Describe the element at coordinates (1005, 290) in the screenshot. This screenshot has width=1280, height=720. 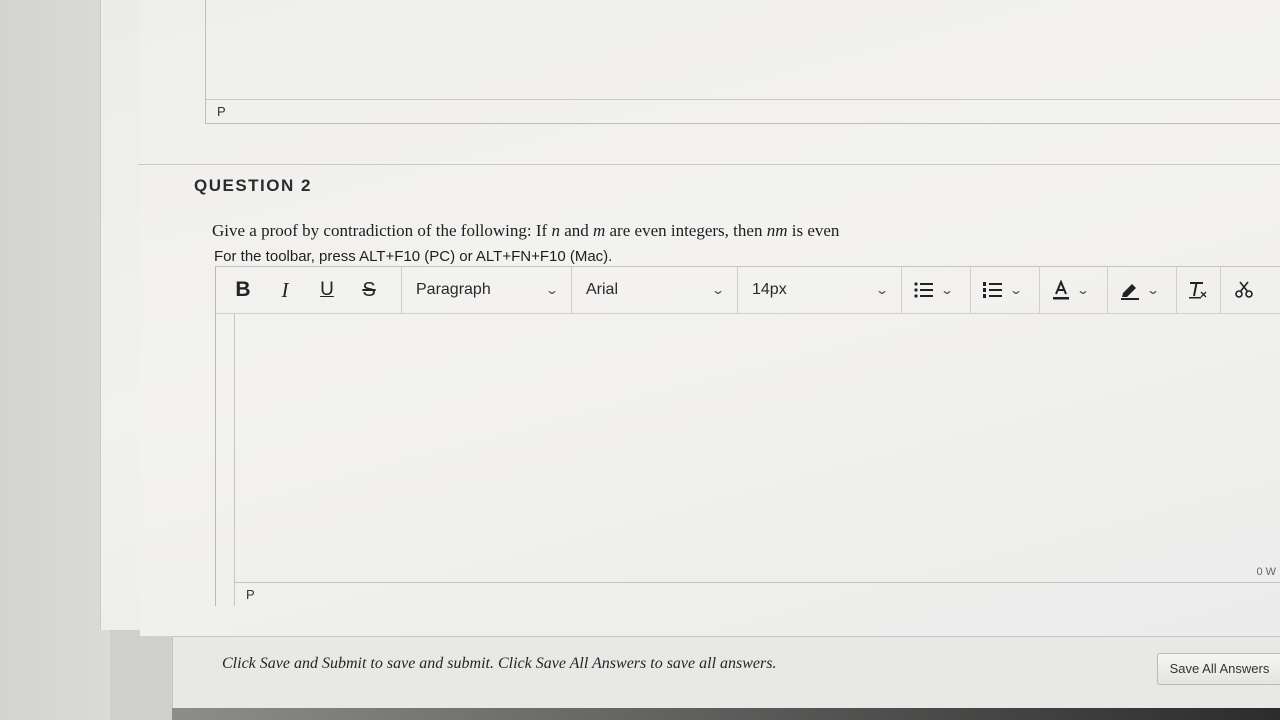
I see `numbered-list-button: ⌄` at that location.